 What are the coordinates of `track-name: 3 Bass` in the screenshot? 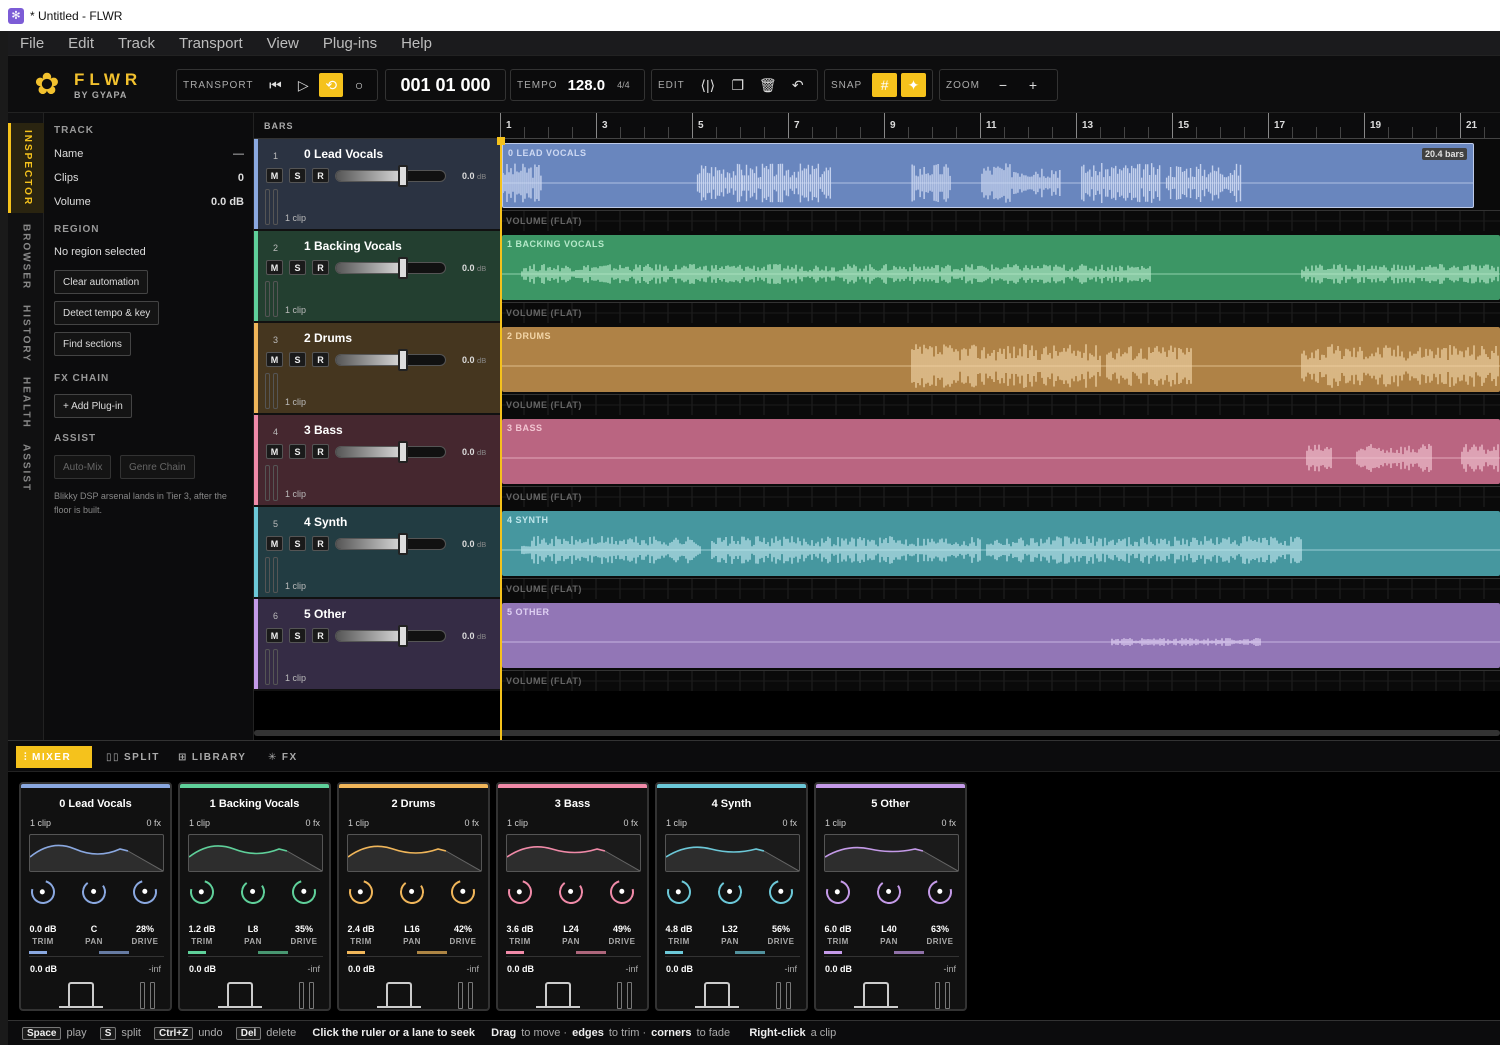 It's located at (323, 430).